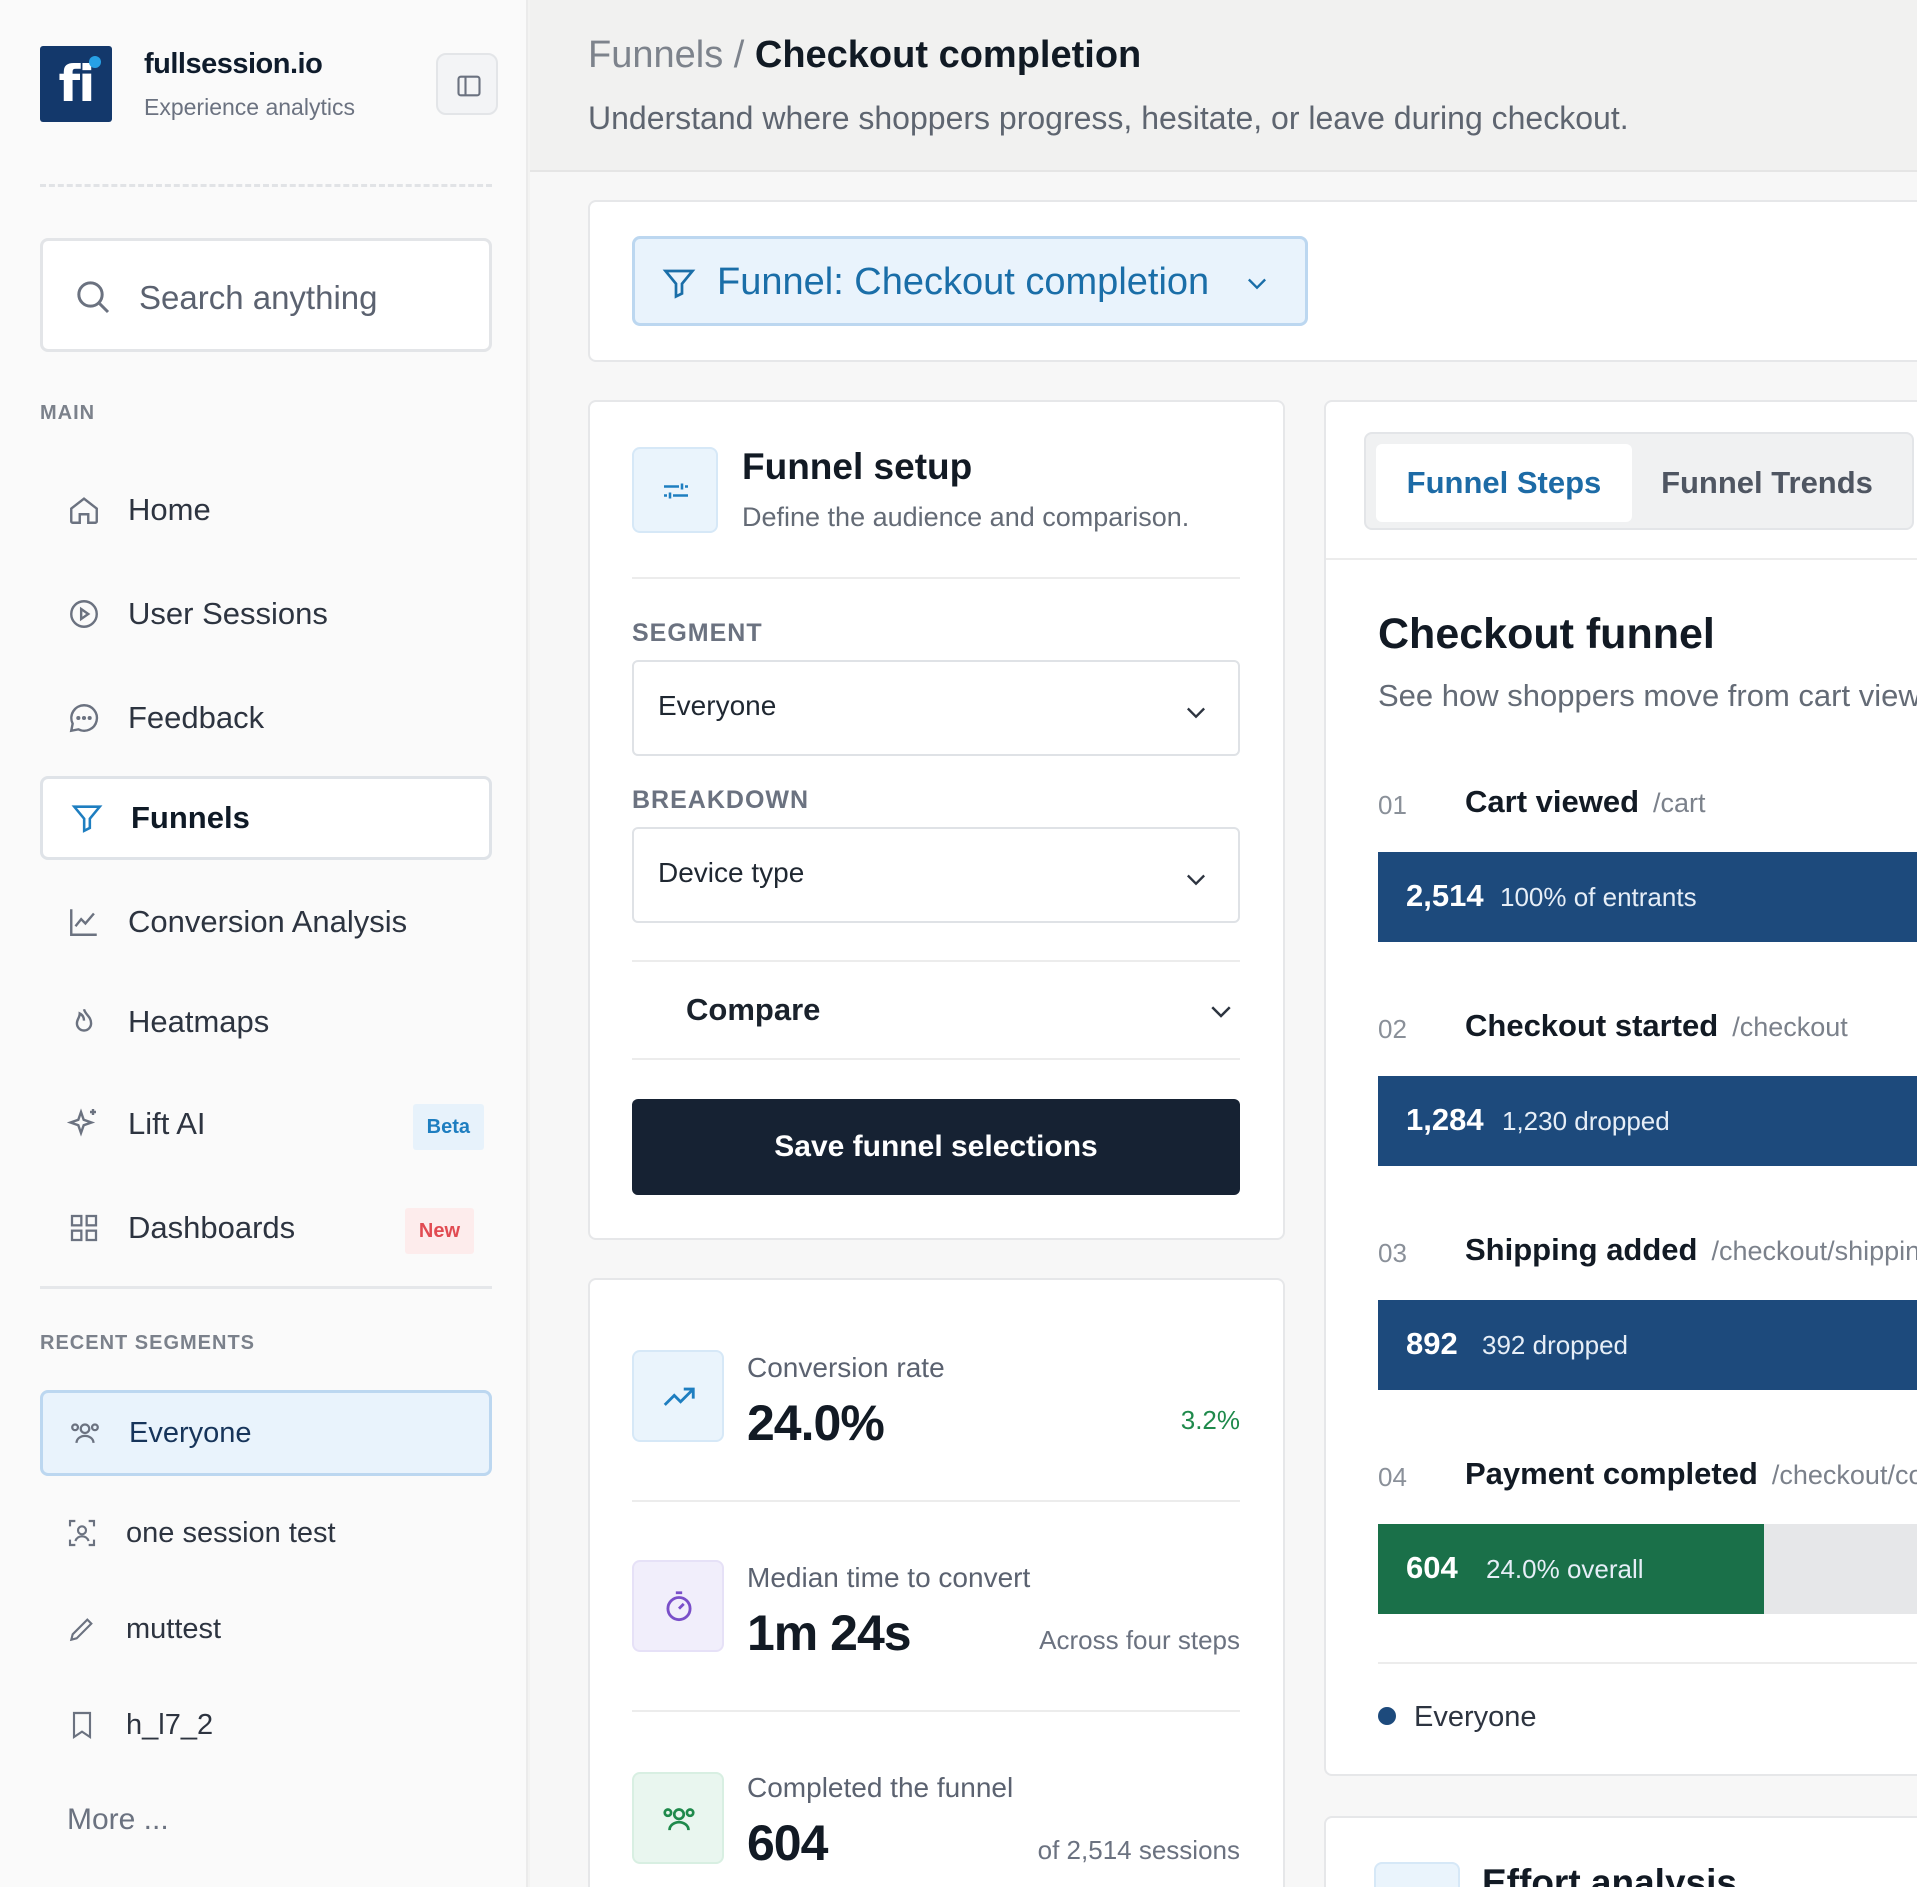 The height and width of the screenshot is (1887, 1917). I want to click on breakdown-field-label: BREAKDOWN, so click(721, 800).